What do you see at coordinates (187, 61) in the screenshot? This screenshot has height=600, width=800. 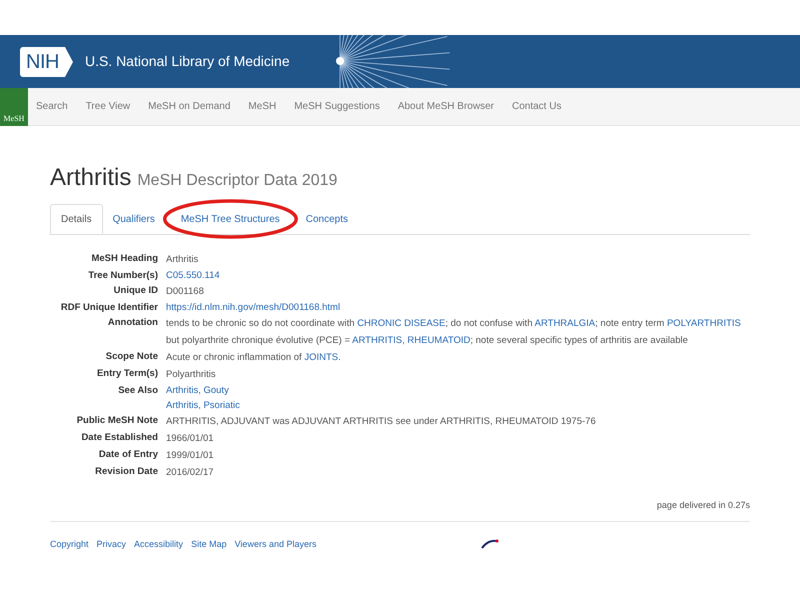 I see `site-title: U.S. National Library of Medicine` at bounding box center [187, 61].